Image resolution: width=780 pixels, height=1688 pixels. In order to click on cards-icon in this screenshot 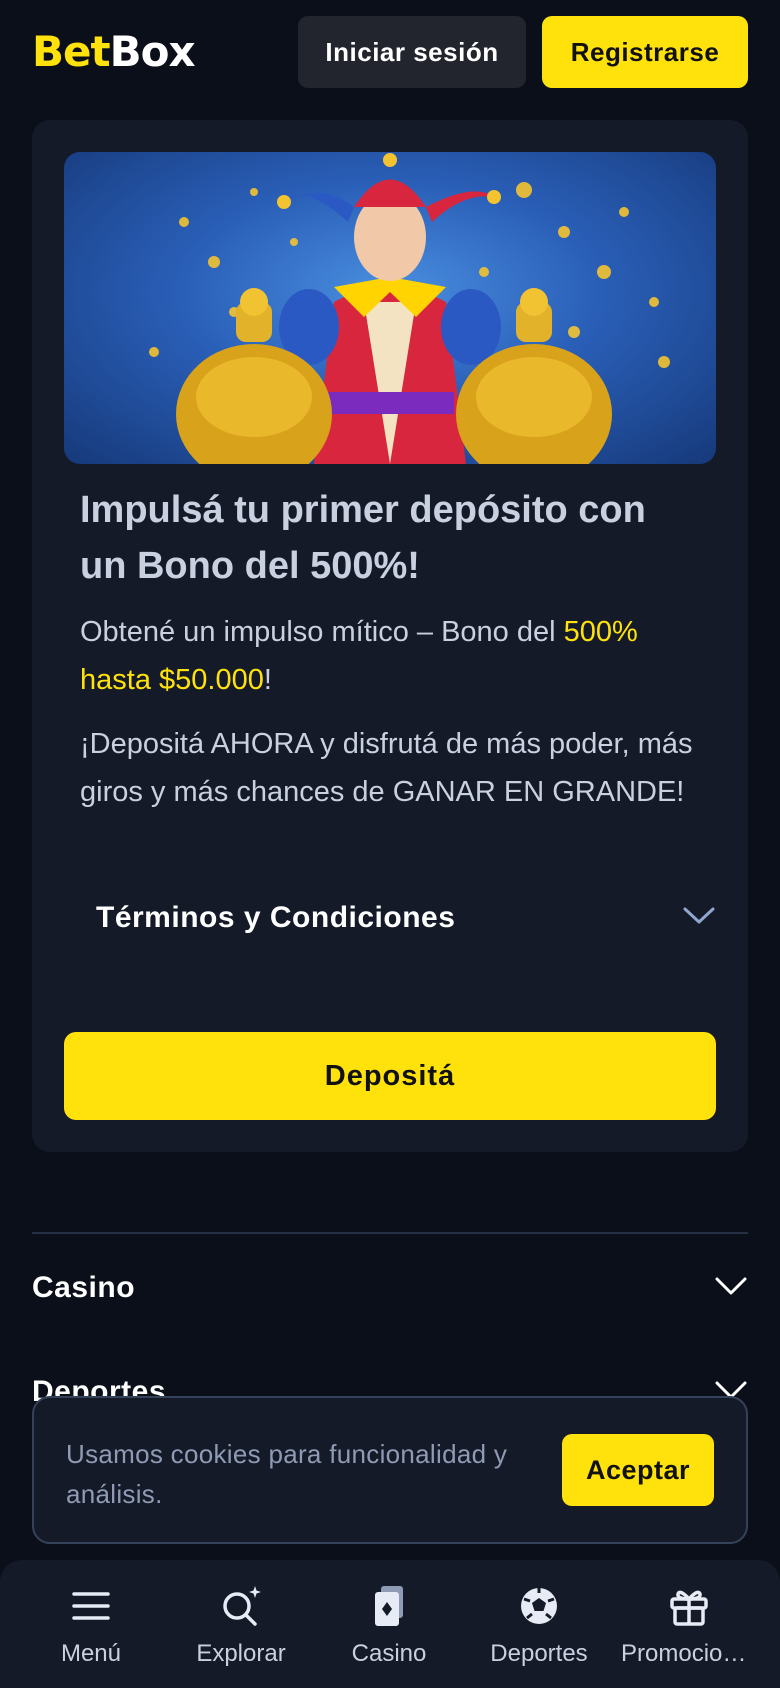, I will do `click(389, 1606)`.